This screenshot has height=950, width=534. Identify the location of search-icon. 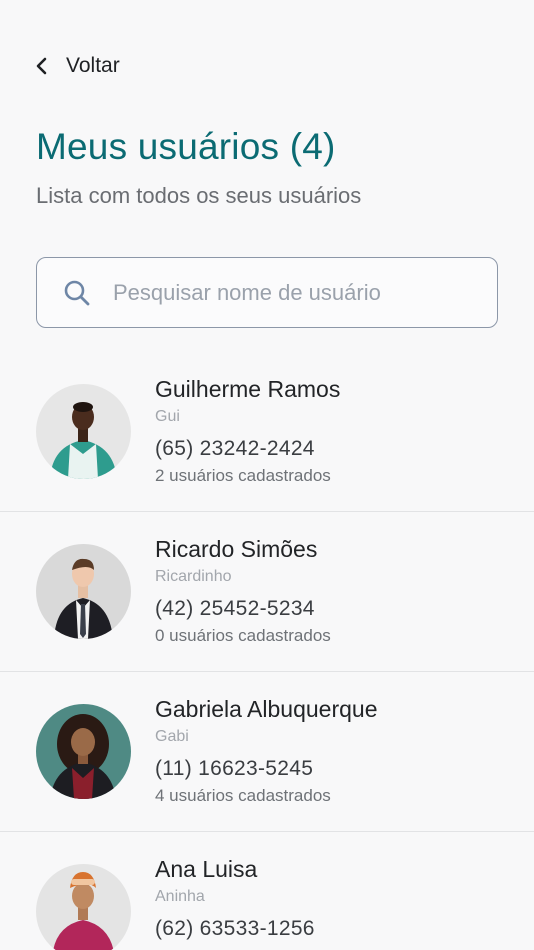
(77, 293).